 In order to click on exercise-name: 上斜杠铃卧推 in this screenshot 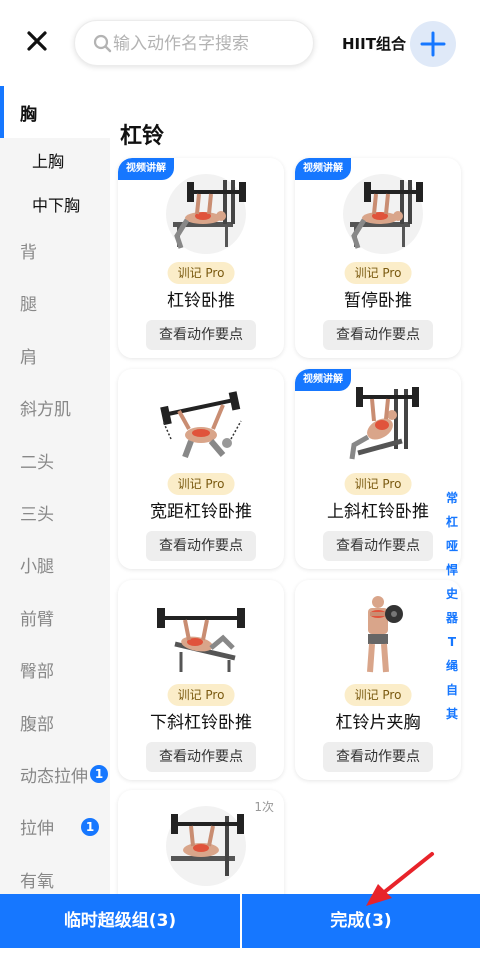, I will do `click(378, 512)`.